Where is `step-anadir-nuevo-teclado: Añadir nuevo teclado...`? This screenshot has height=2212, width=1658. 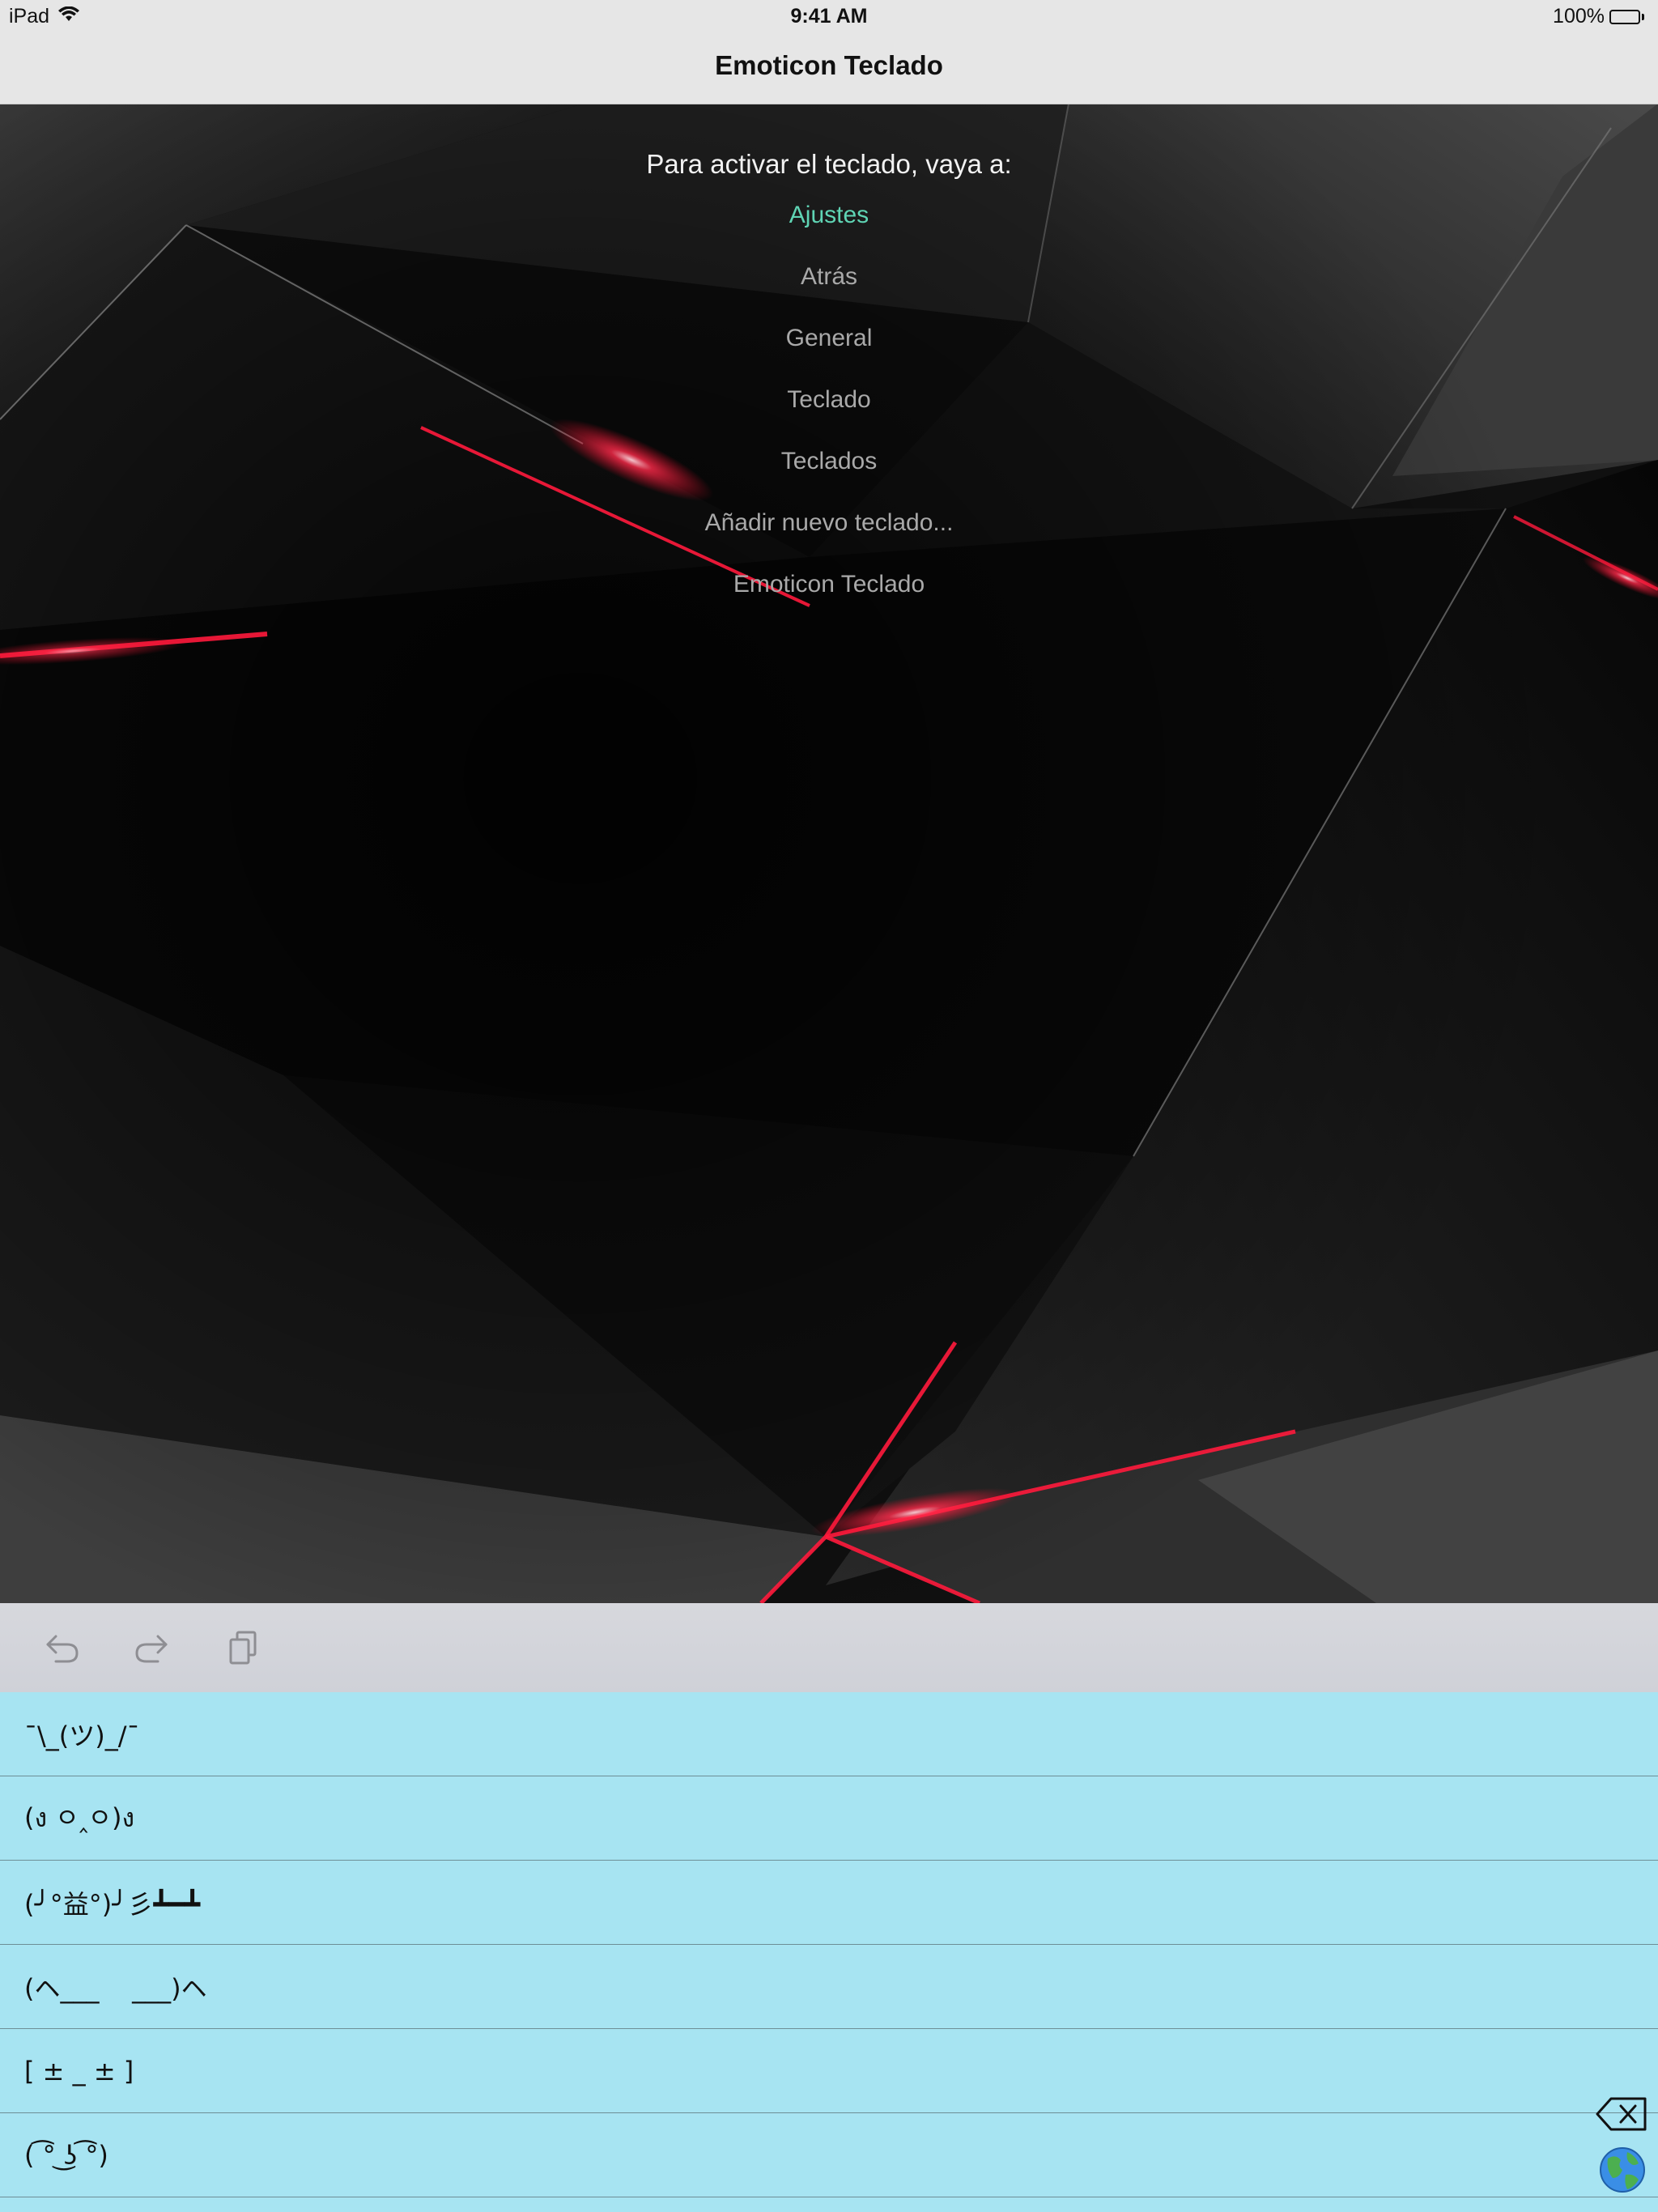
step-anadir-nuevo-teclado: Añadir nuevo teclado... is located at coordinates (829, 522).